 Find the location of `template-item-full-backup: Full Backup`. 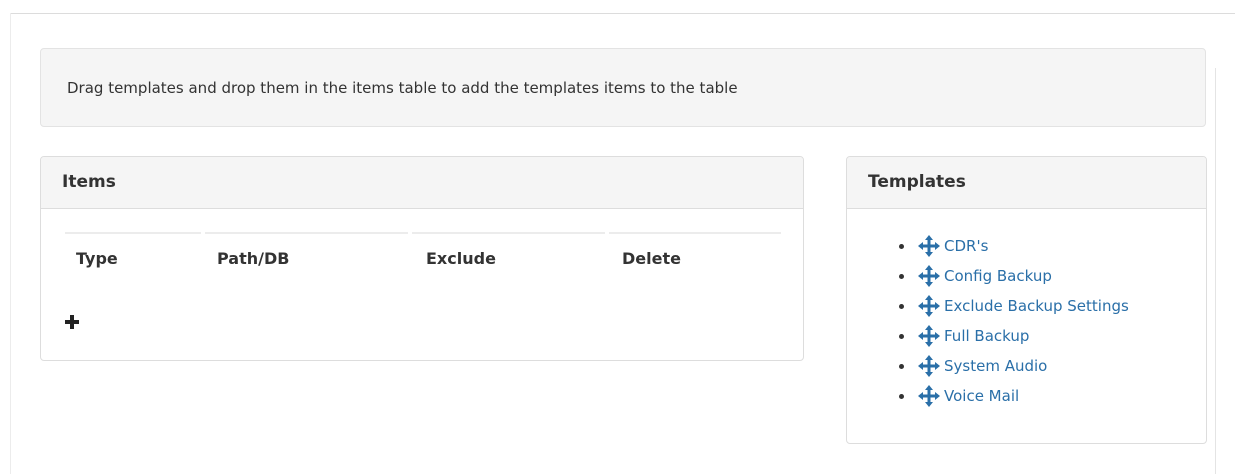

template-item-full-backup: Full Backup is located at coordinates (1014, 336).